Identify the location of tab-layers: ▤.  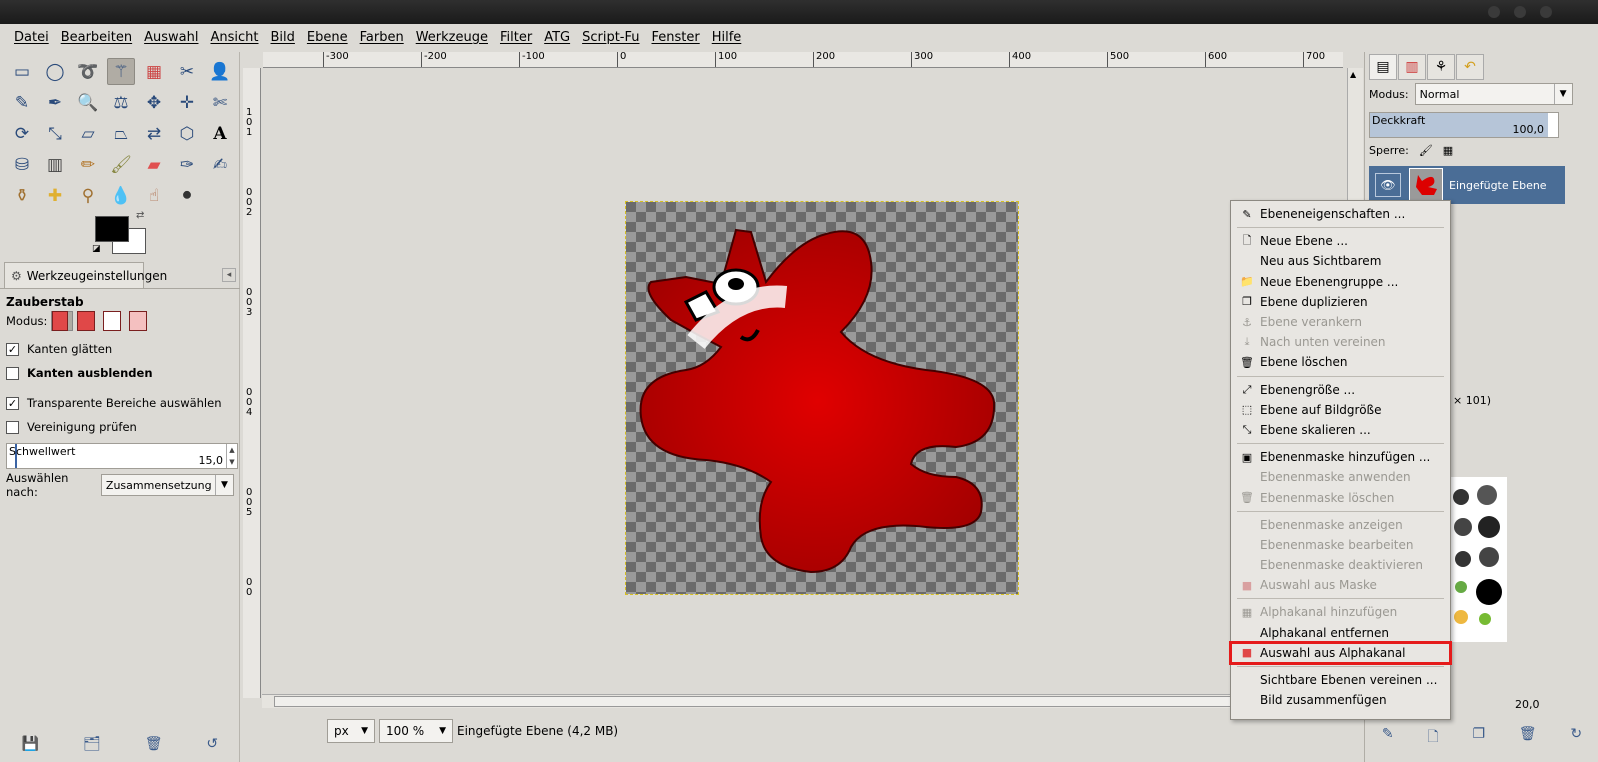
(1383, 67).